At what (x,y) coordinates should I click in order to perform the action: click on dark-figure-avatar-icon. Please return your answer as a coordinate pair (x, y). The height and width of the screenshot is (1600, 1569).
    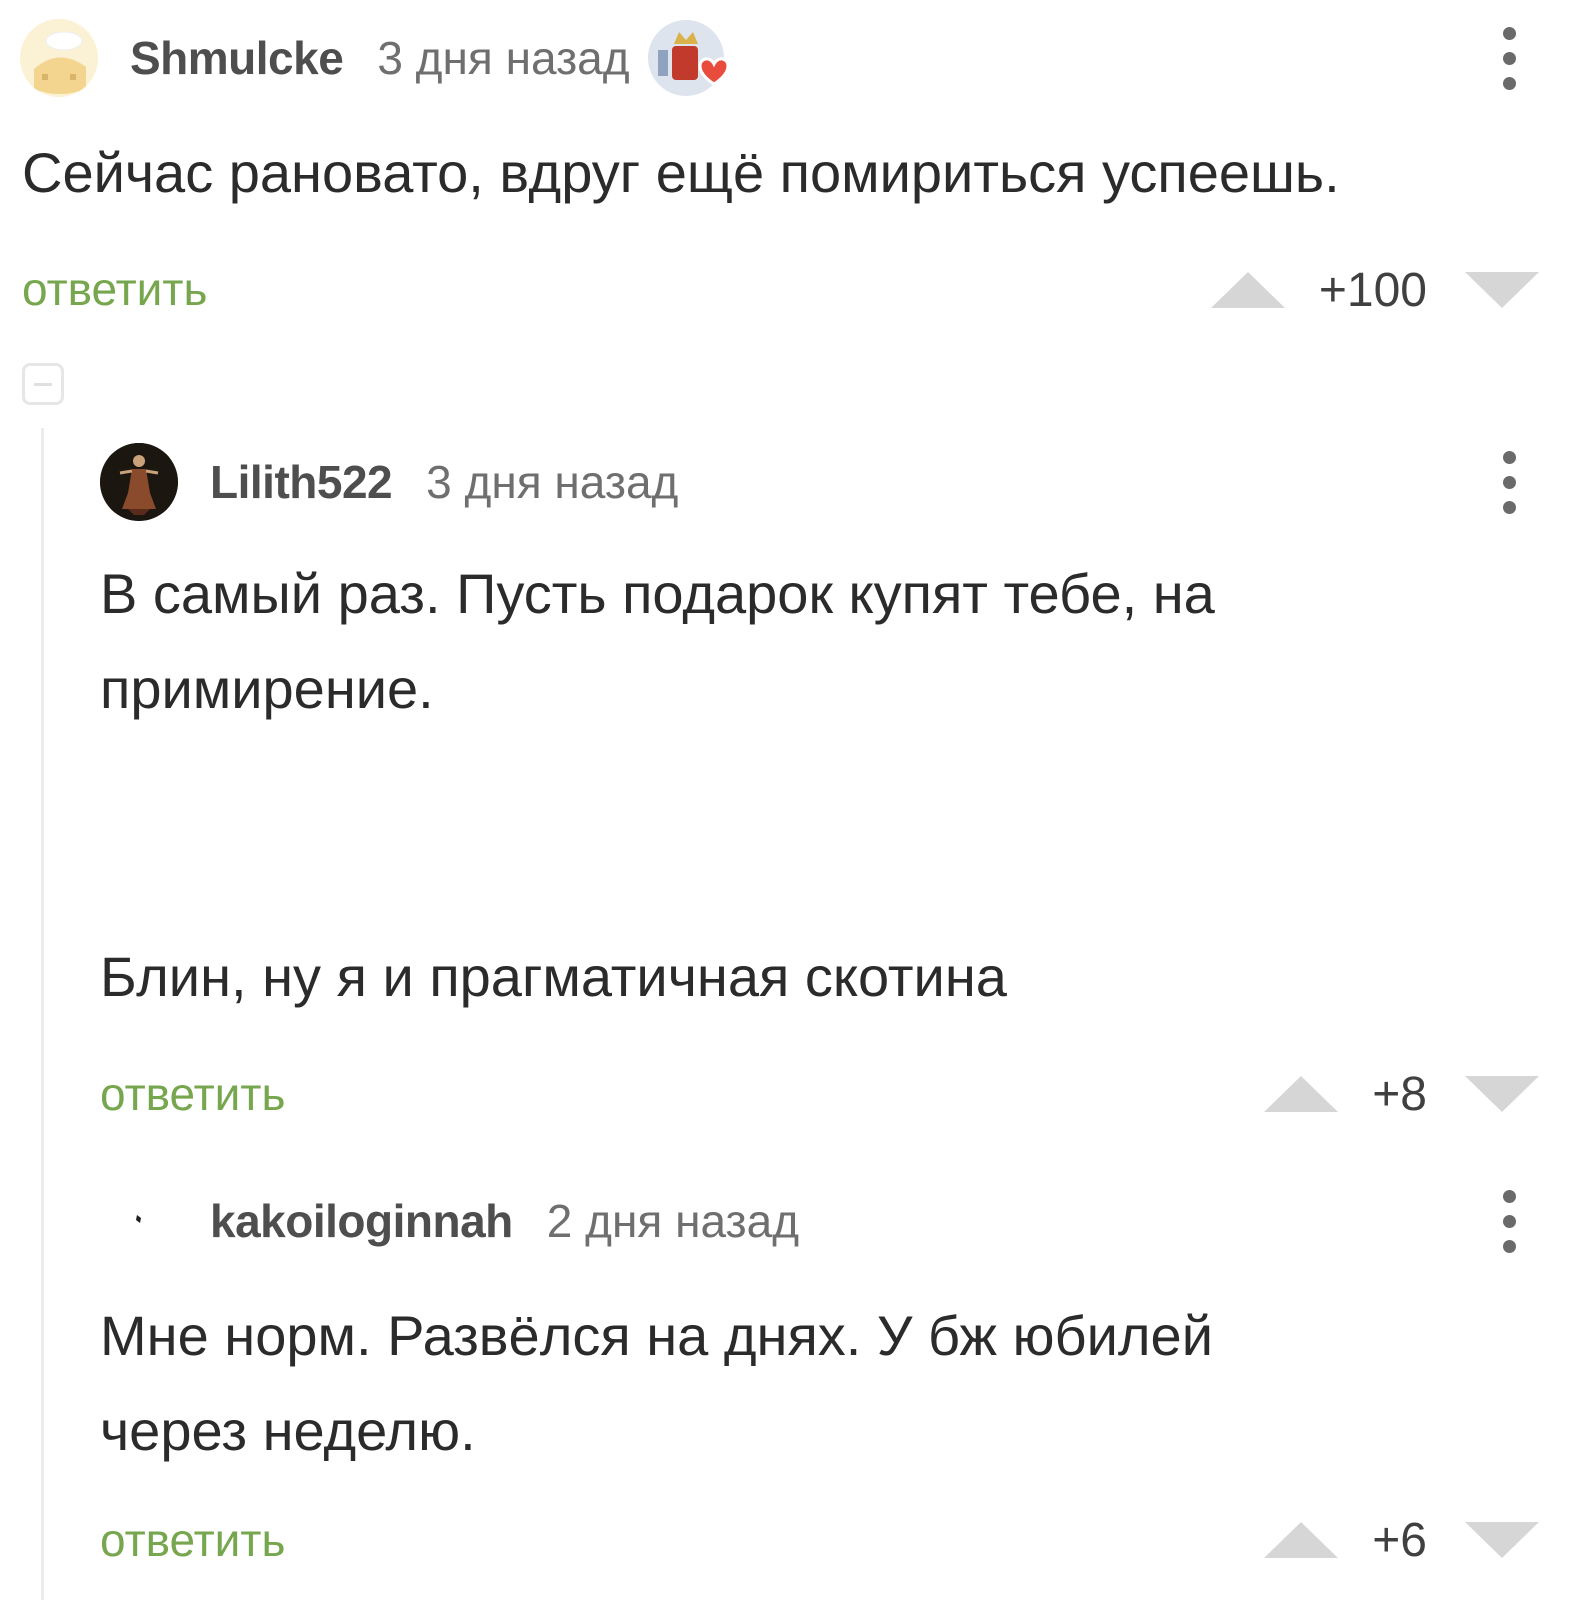
    Looking at the image, I should click on (139, 482).